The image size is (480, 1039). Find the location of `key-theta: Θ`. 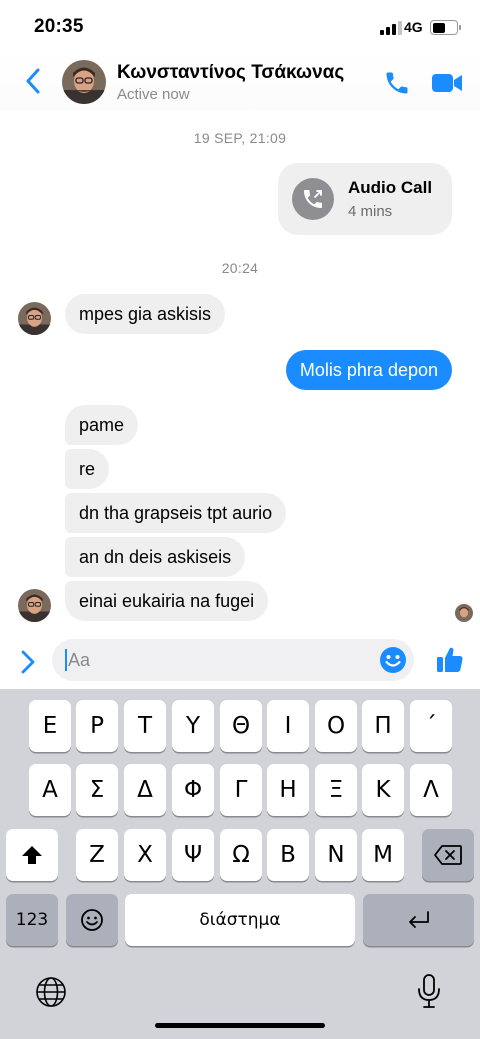

key-theta: Θ is located at coordinates (241, 726).